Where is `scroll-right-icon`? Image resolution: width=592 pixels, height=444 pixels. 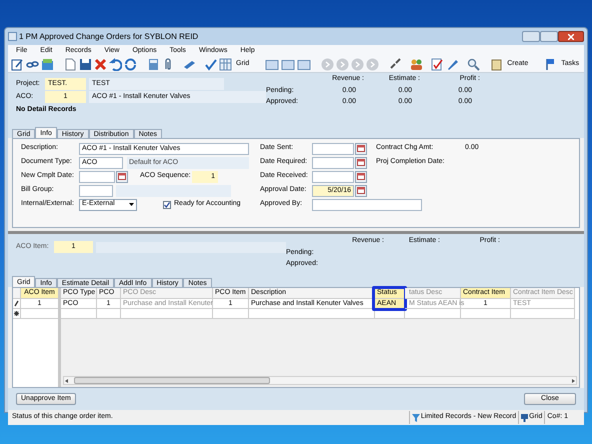
scroll-right-icon is located at coordinates (573, 381).